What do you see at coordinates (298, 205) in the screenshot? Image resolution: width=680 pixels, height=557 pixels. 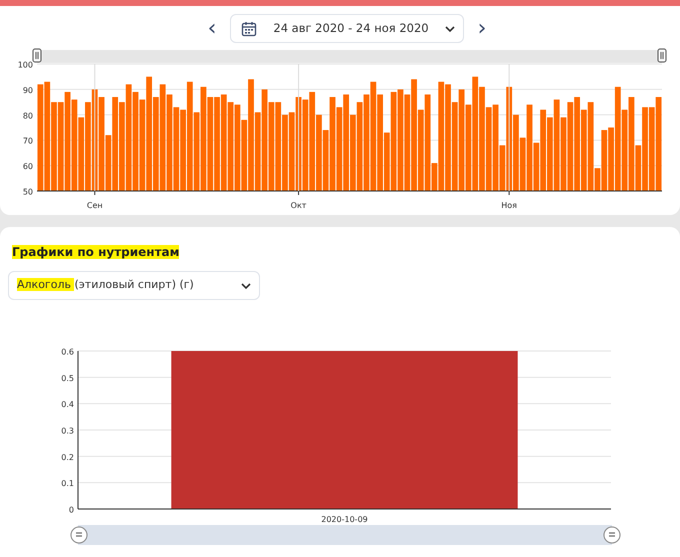 I see `axis-tick-label: Окт` at bounding box center [298, 205].